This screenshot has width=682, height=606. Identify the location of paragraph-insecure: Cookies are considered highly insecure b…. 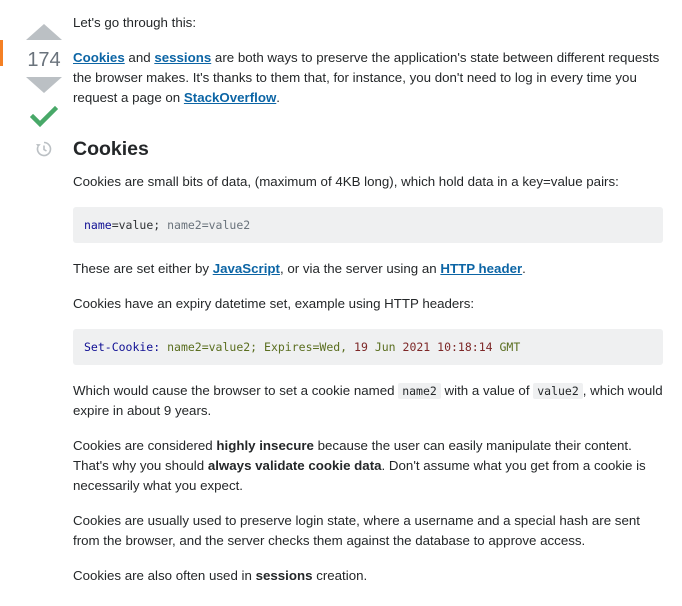
(368, 466).